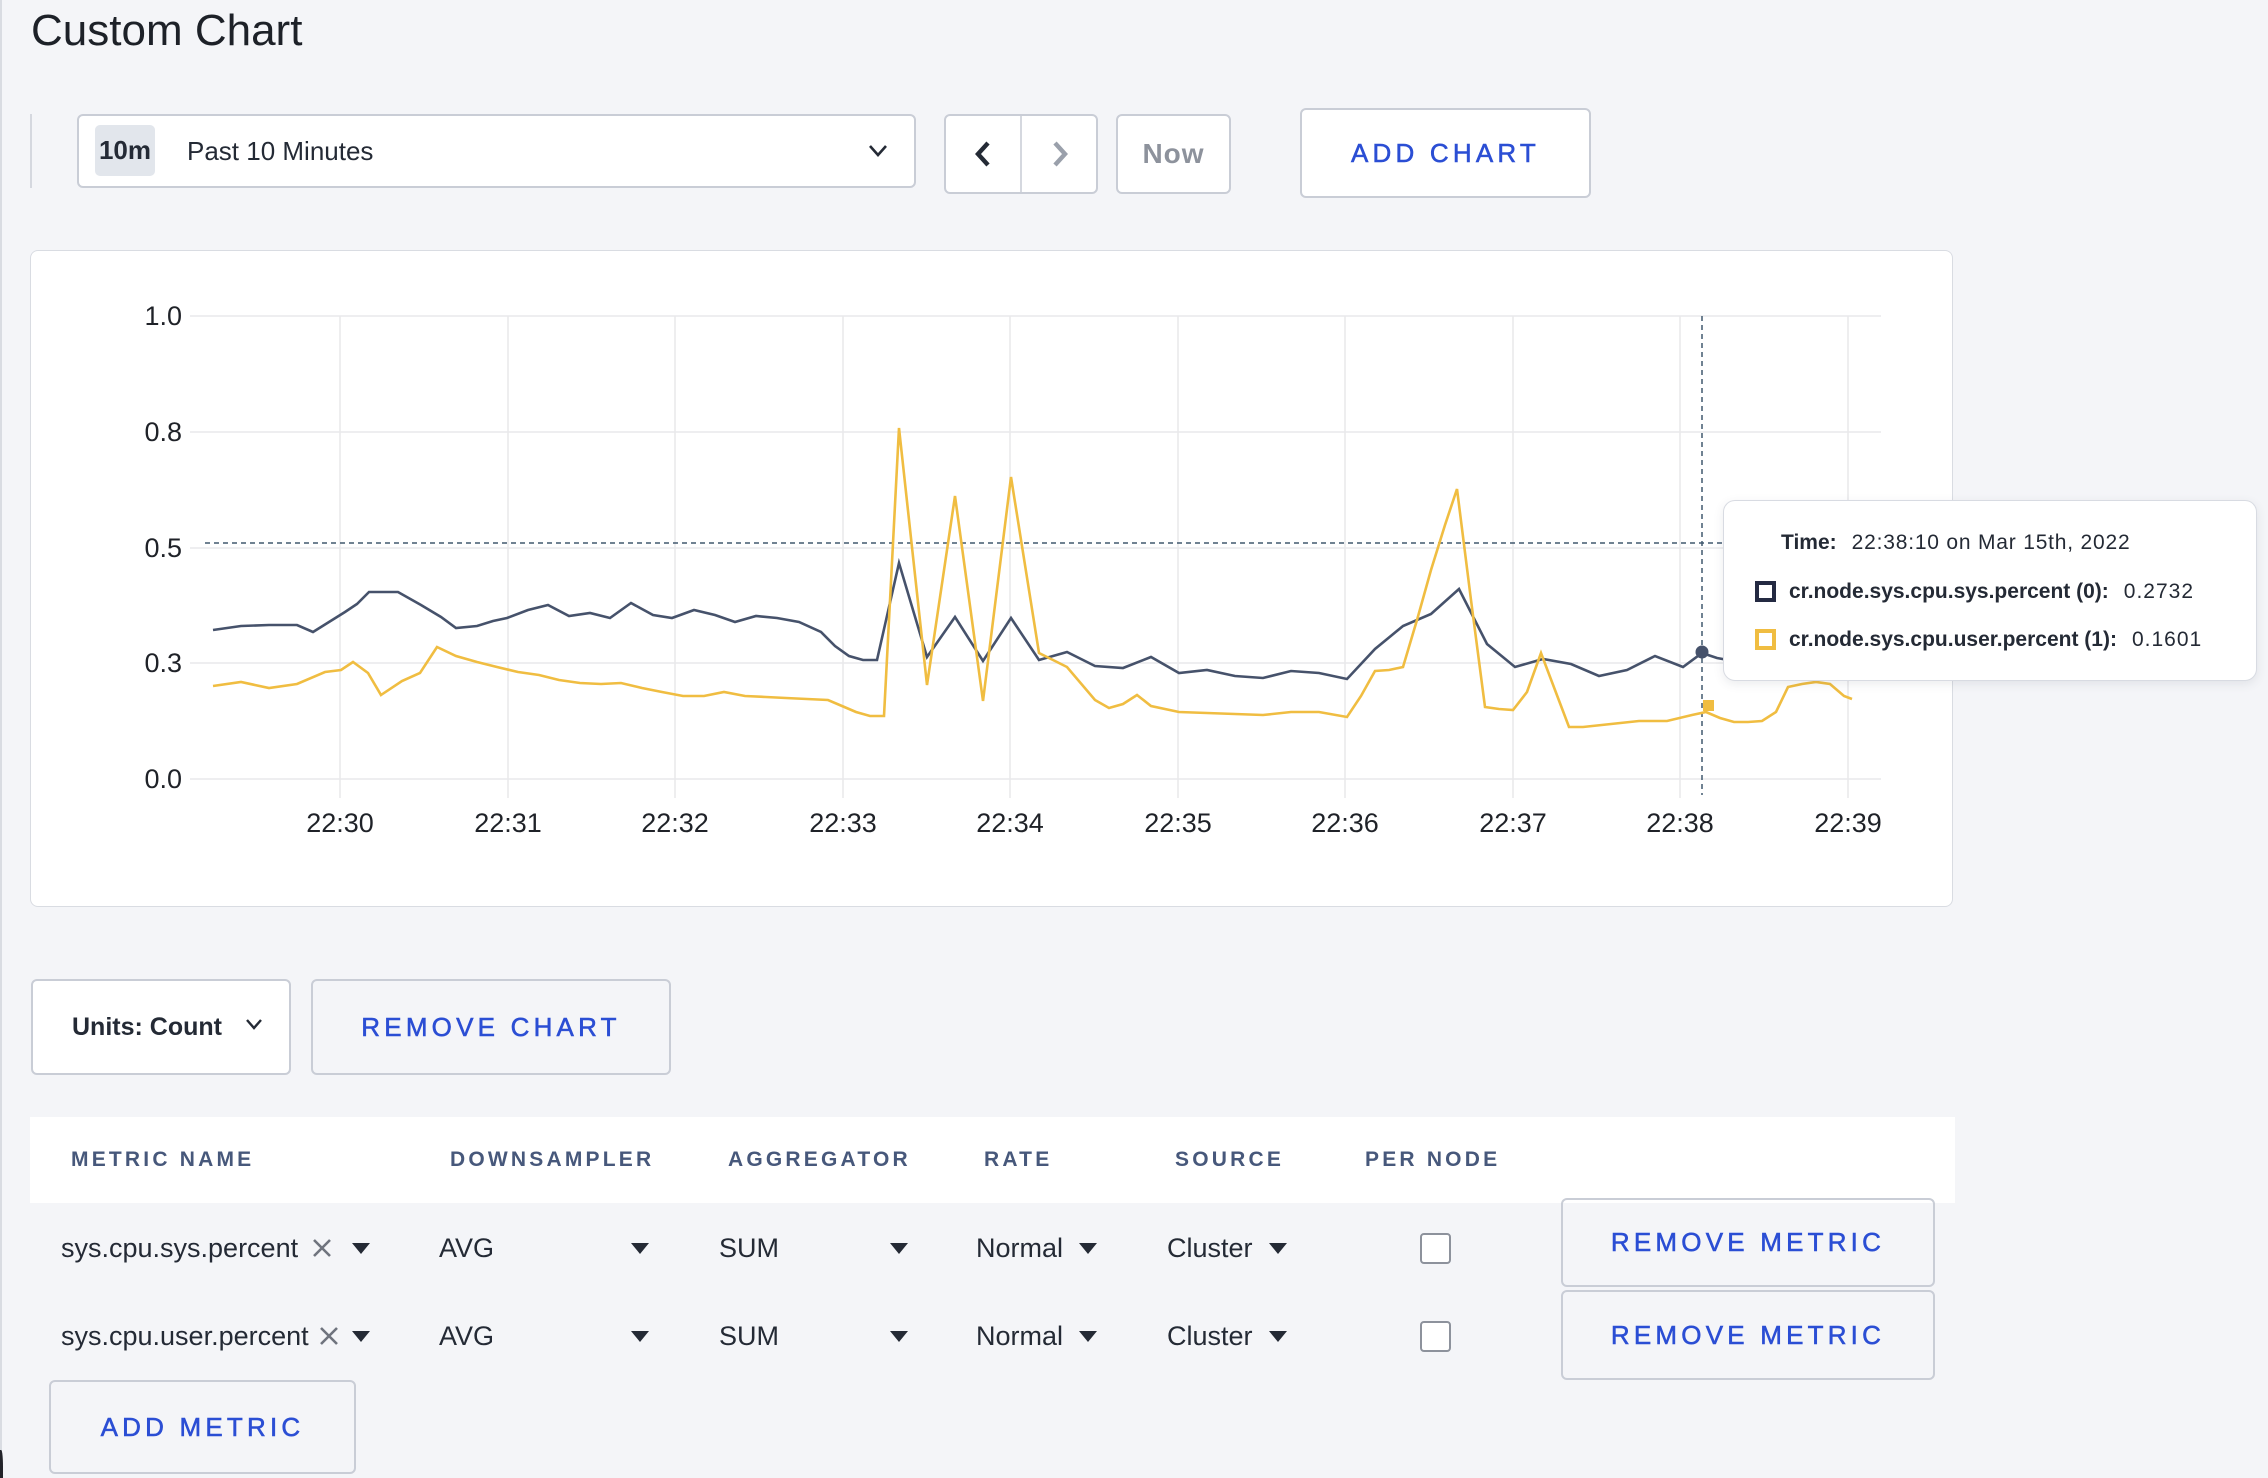 Image resolution: width=2268 pixels, height=1478 pixels. What do you see at coordinates (163, 316) in the screenshot?
I see `svg-text: 1.0` at bounding box center [163, 316].